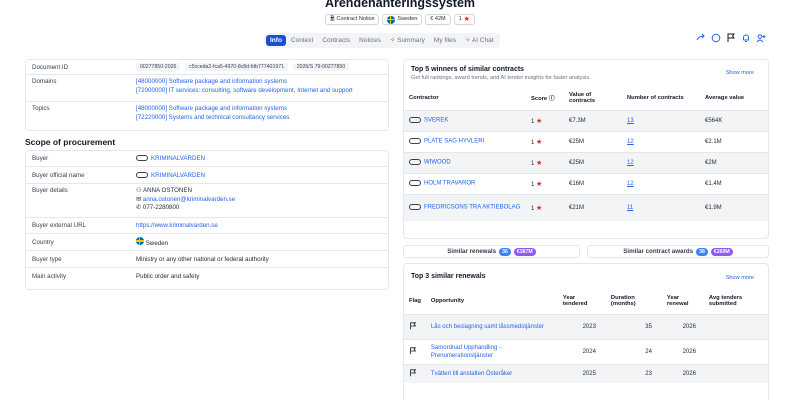 Image resolution: width=800 pixels, height=400 pixels. What do you see at coordinates (734, 141) in the screenshot?
I see `average-value: €2.1M` at bounding box center [734, 141].